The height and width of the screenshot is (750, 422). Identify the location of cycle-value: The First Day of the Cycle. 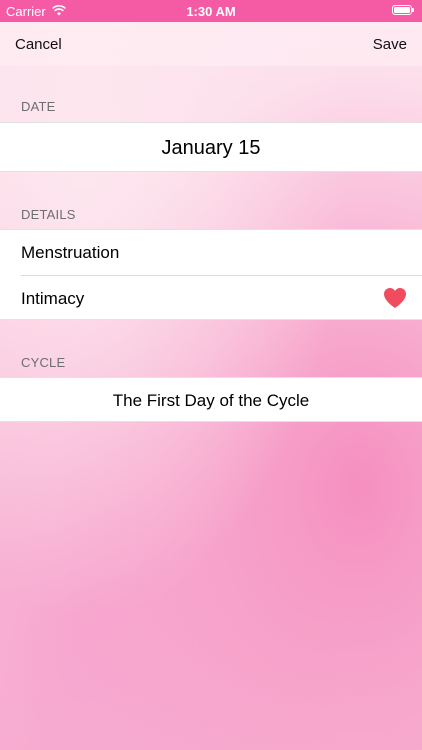
(211, 400).